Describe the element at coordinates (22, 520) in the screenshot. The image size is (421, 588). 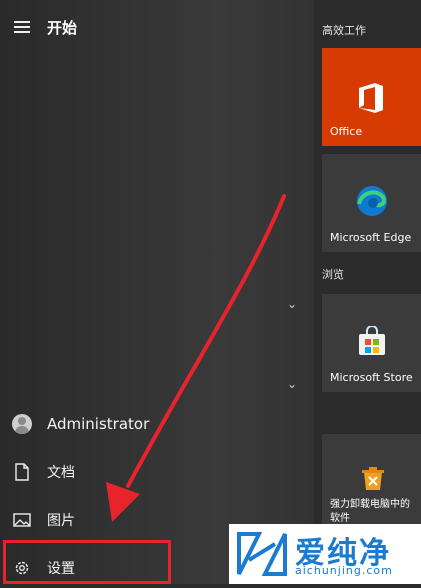
I see `picture-icon` at that location.